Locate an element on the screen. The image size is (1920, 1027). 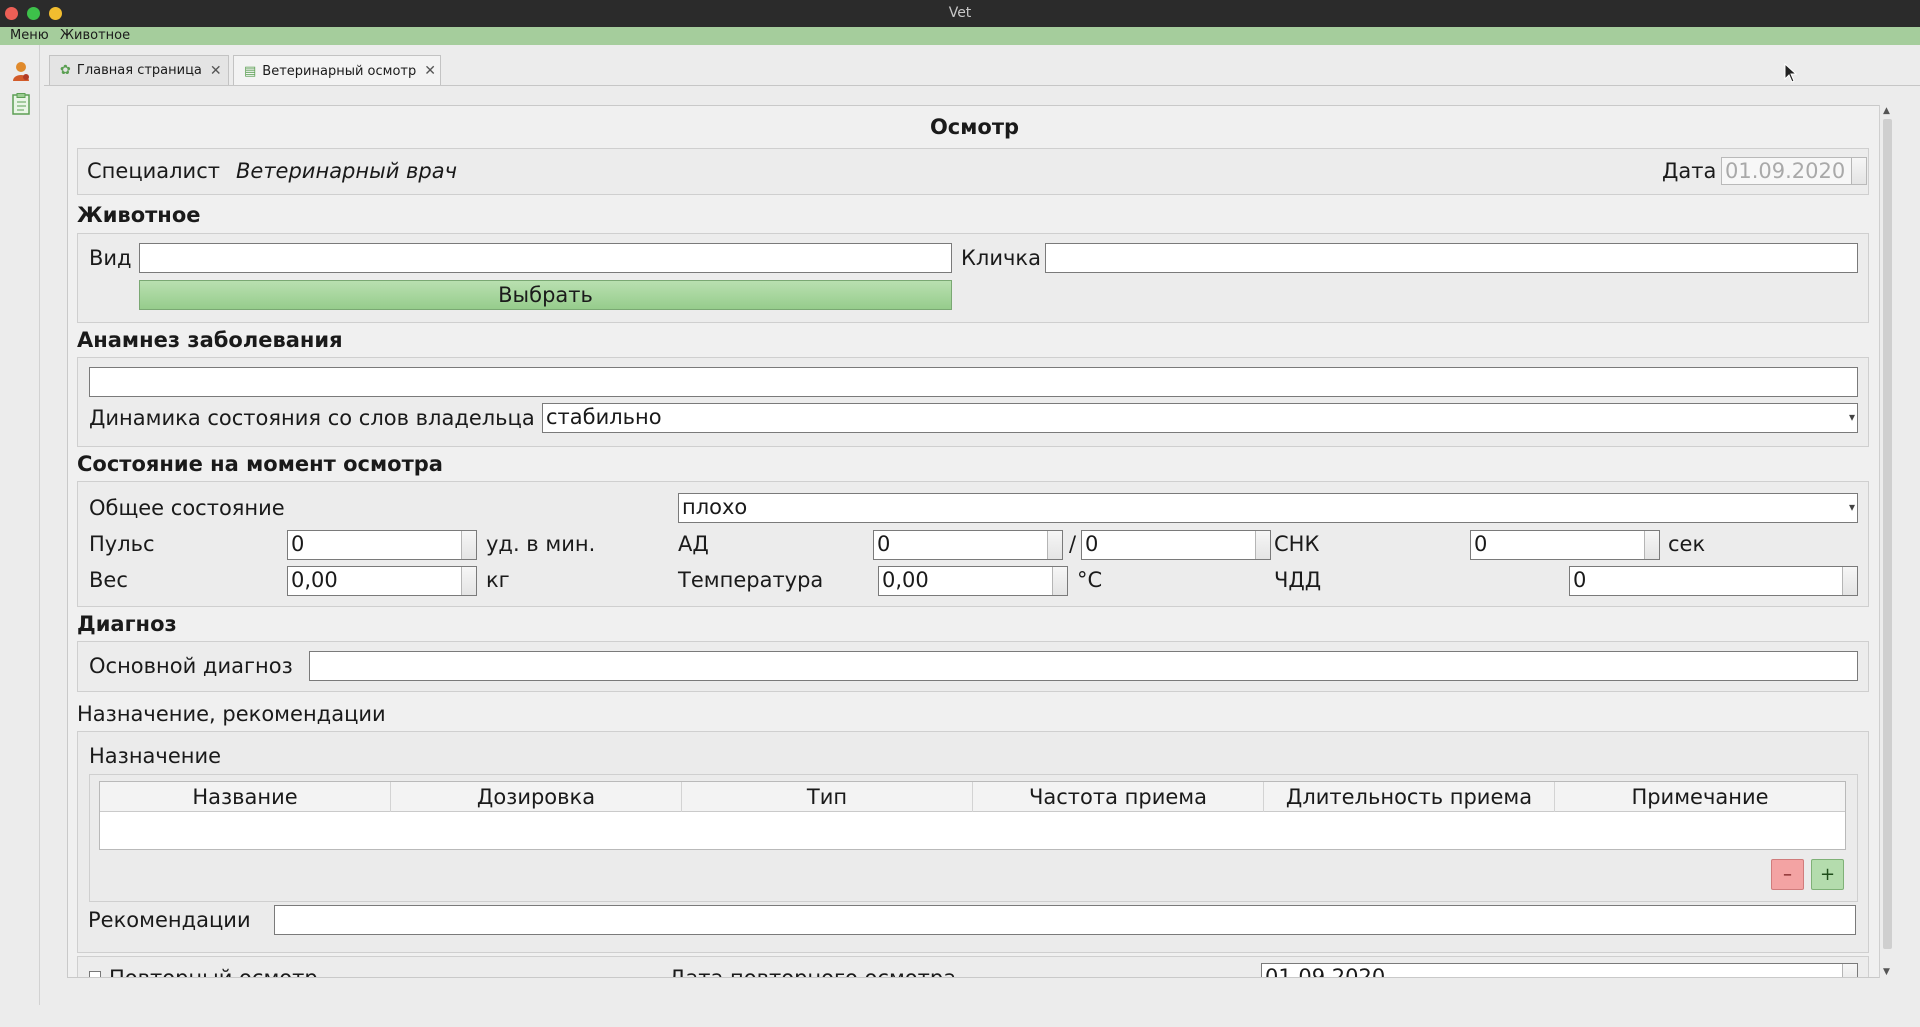
clipboard-icon: ▤ is located at coordinates (250, 71).